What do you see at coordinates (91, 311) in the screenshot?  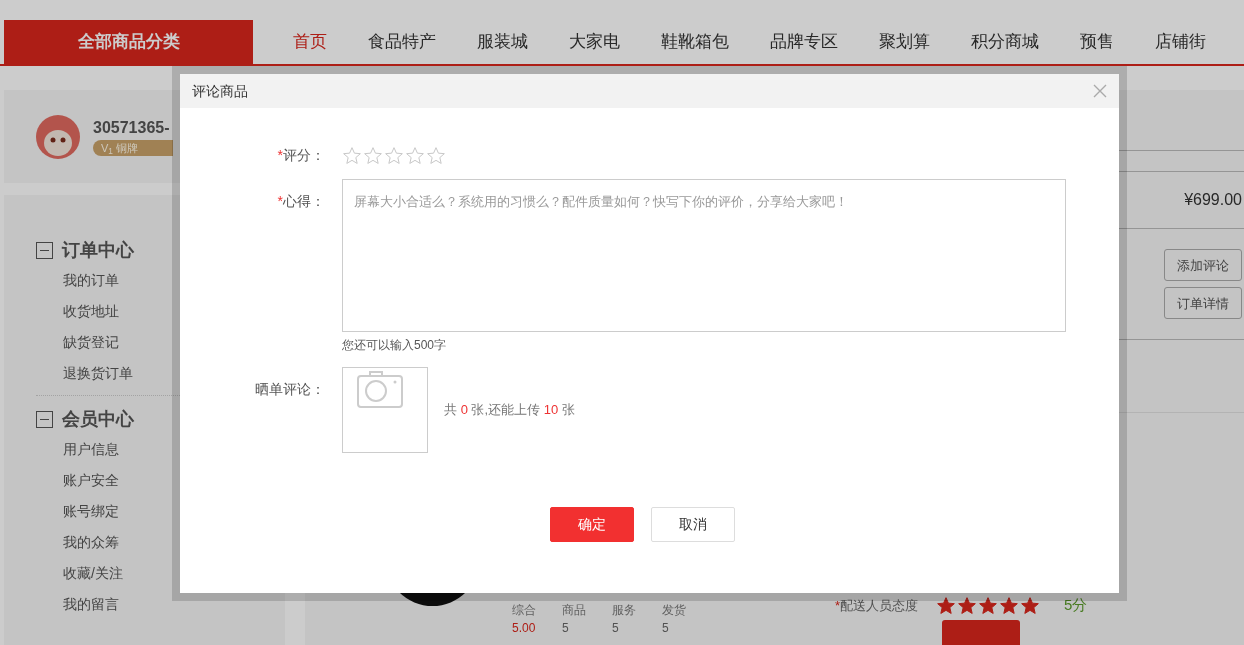 I see `sidebar-item: 收货地址` at bounding box center [91, 311].